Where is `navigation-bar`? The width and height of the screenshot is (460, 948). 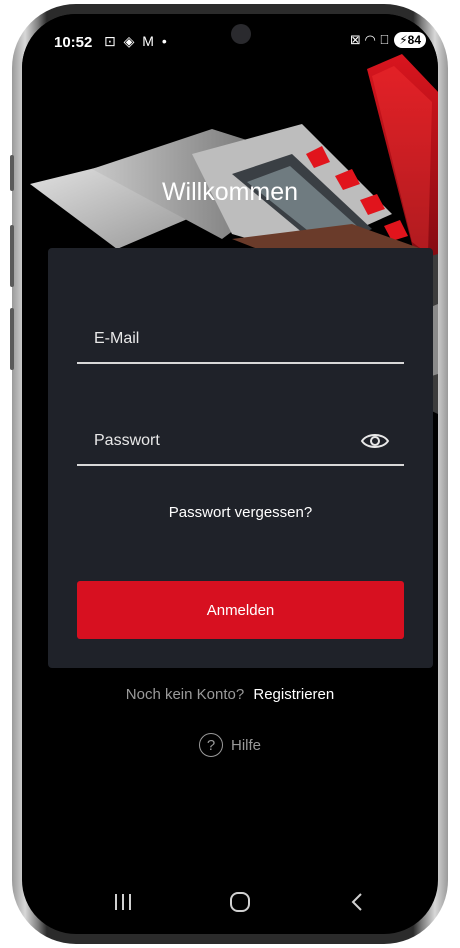 navigation-bar is located at coordinates (230, 902).